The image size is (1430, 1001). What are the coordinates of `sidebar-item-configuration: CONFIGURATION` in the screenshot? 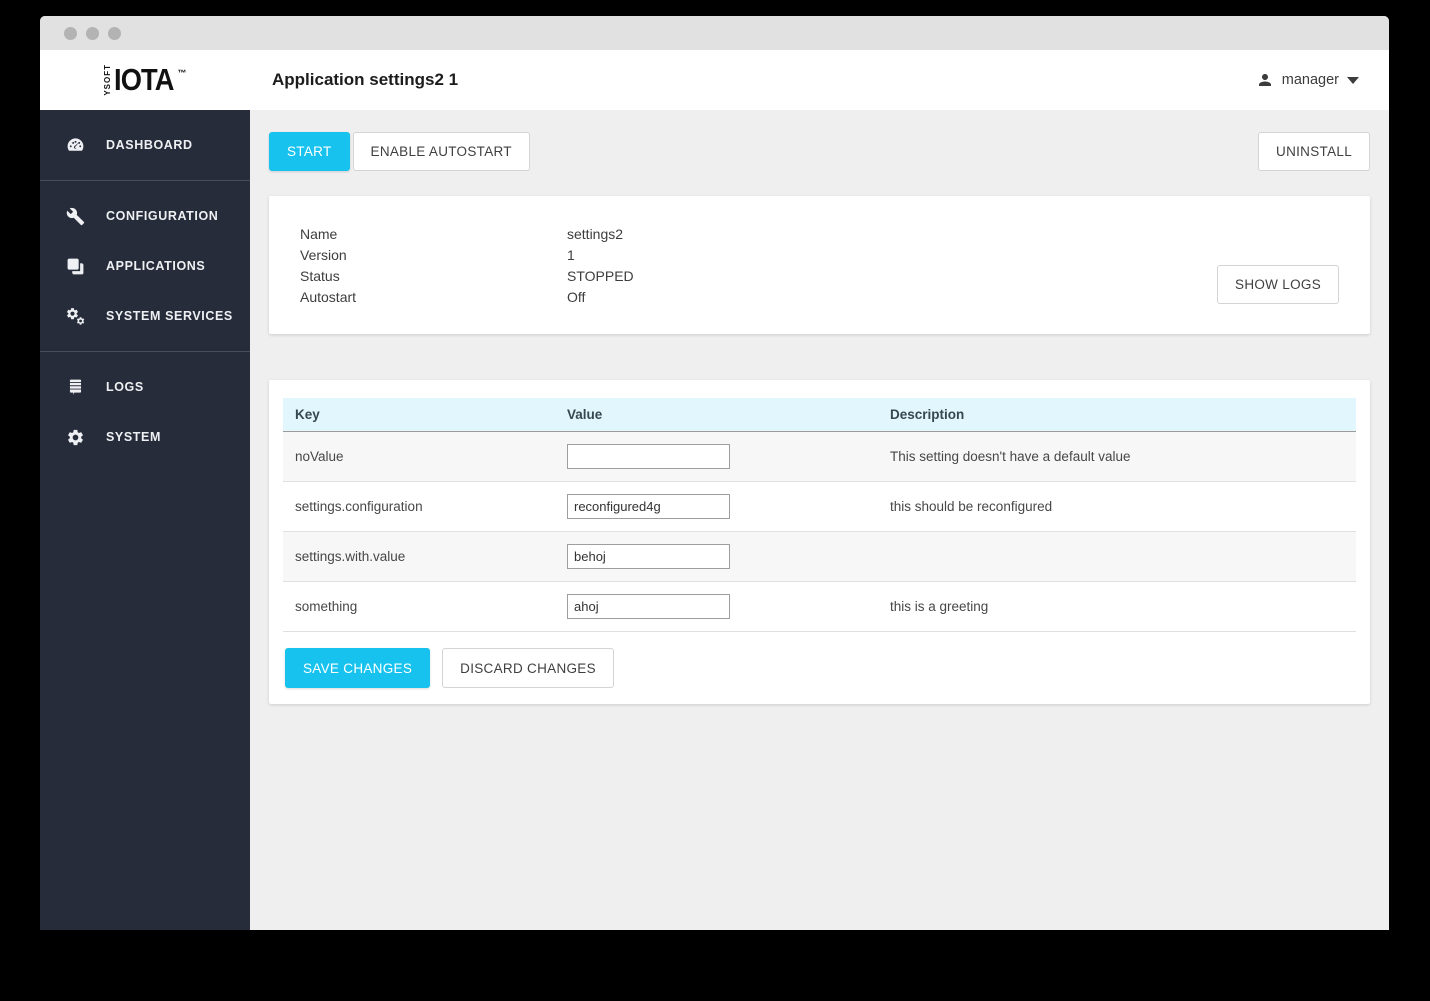 It's located at (145, 216).